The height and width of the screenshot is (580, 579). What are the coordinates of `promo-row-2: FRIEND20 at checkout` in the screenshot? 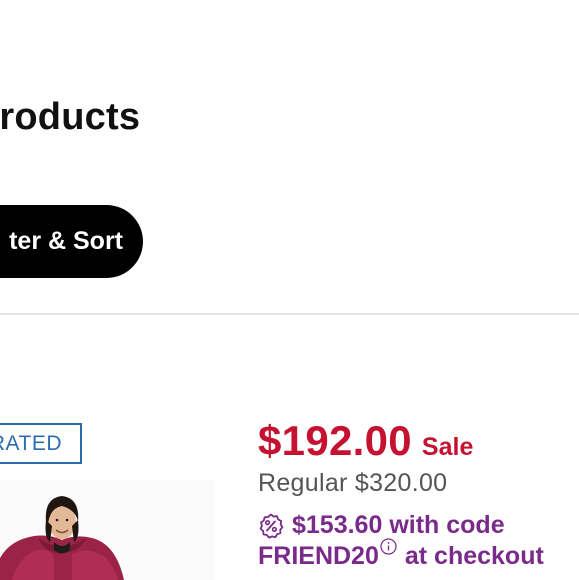 It's located at (418, 555).